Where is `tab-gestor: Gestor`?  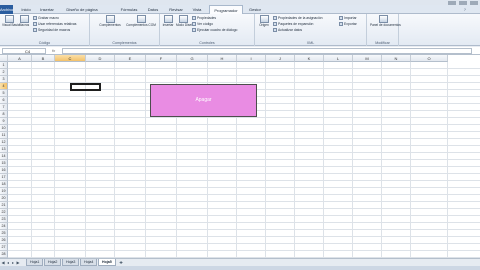
tab-gestor: Gestor is located at coordinates (255, 9).